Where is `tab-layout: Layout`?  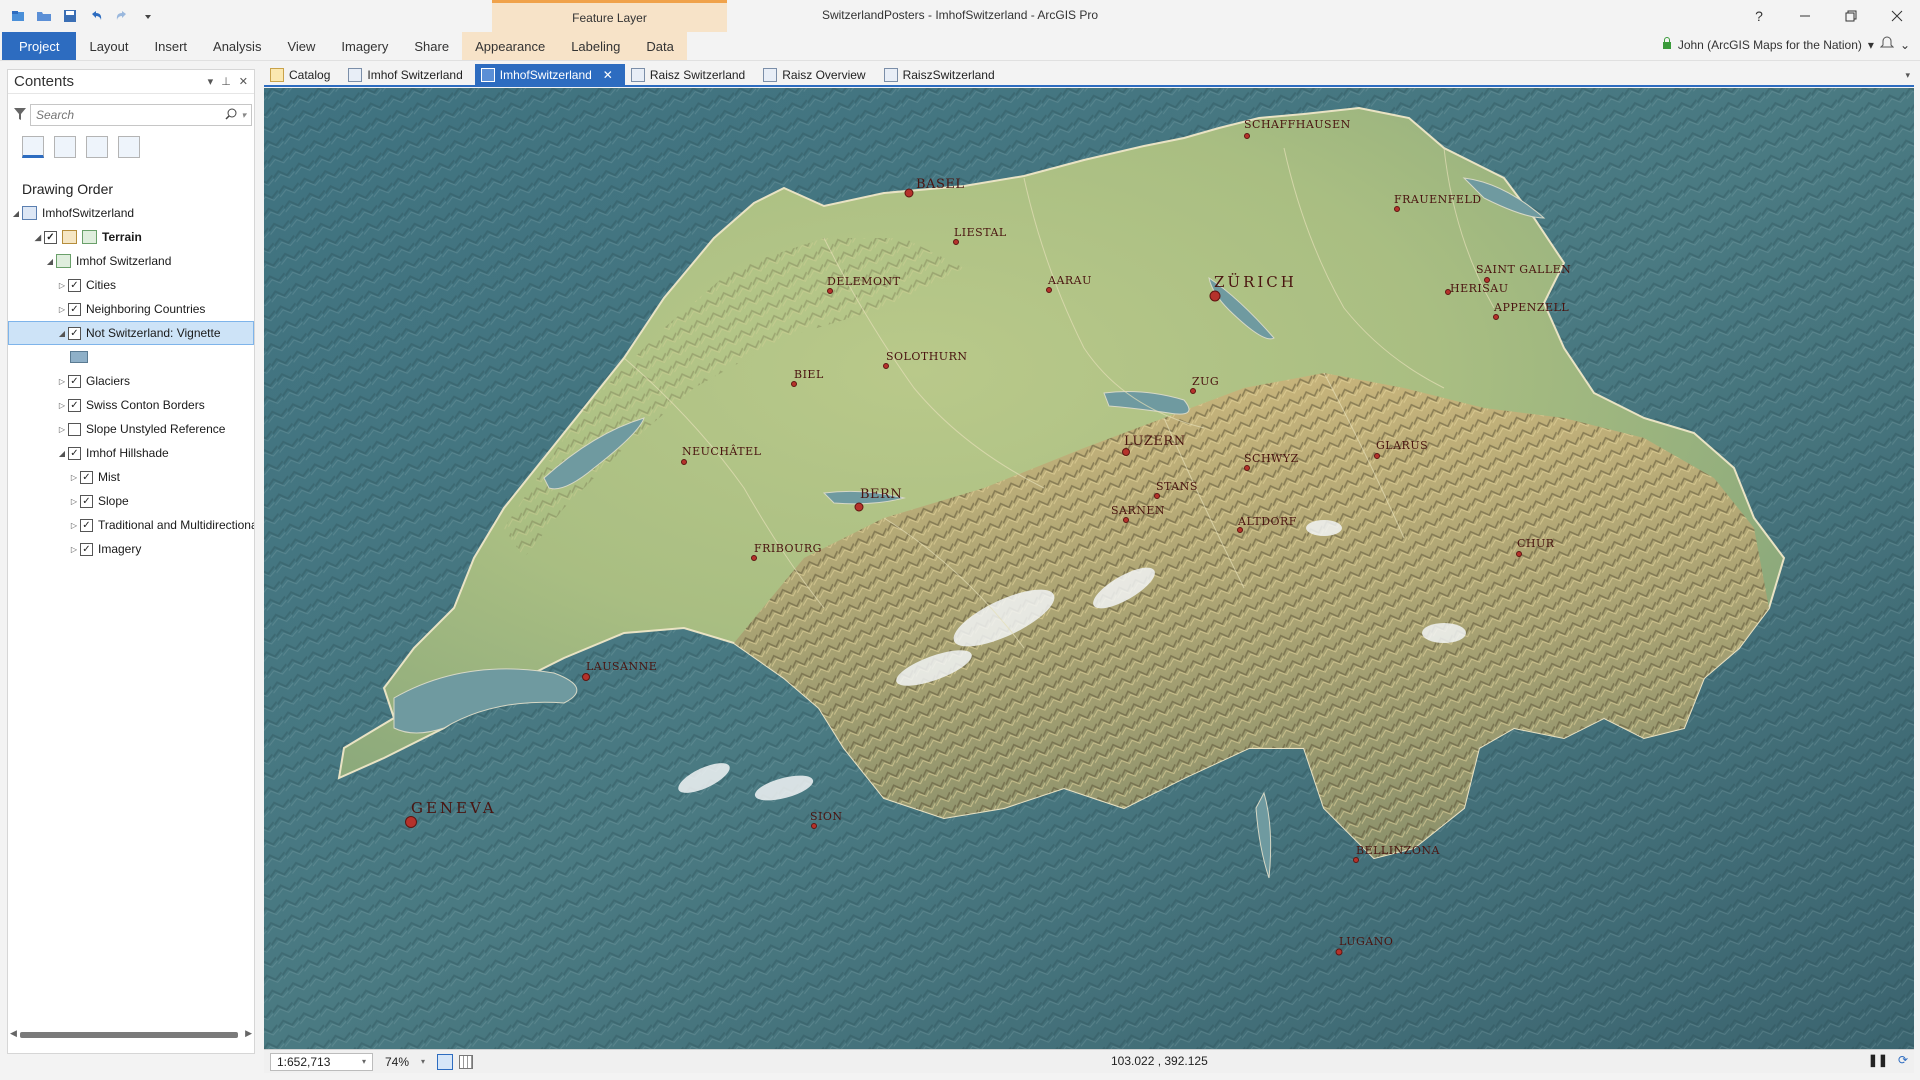 tab-layout: Layout is located at coordinates (108, 46).